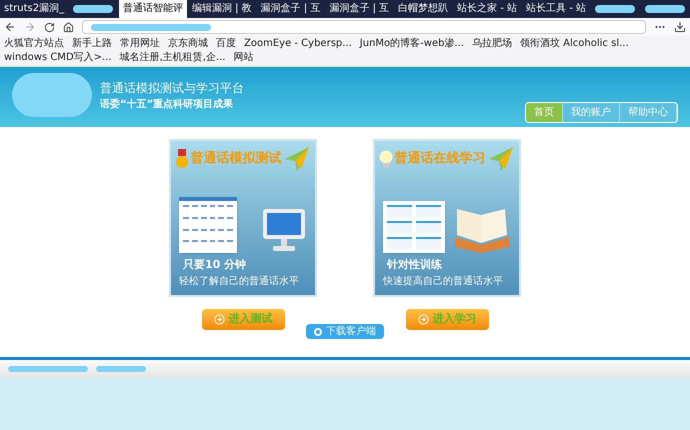 This screenshot has width=690, height=430. What do you see at coordinates (364, 27) in the screenshot?
I see `address-field` at bounding box center [364, 27].